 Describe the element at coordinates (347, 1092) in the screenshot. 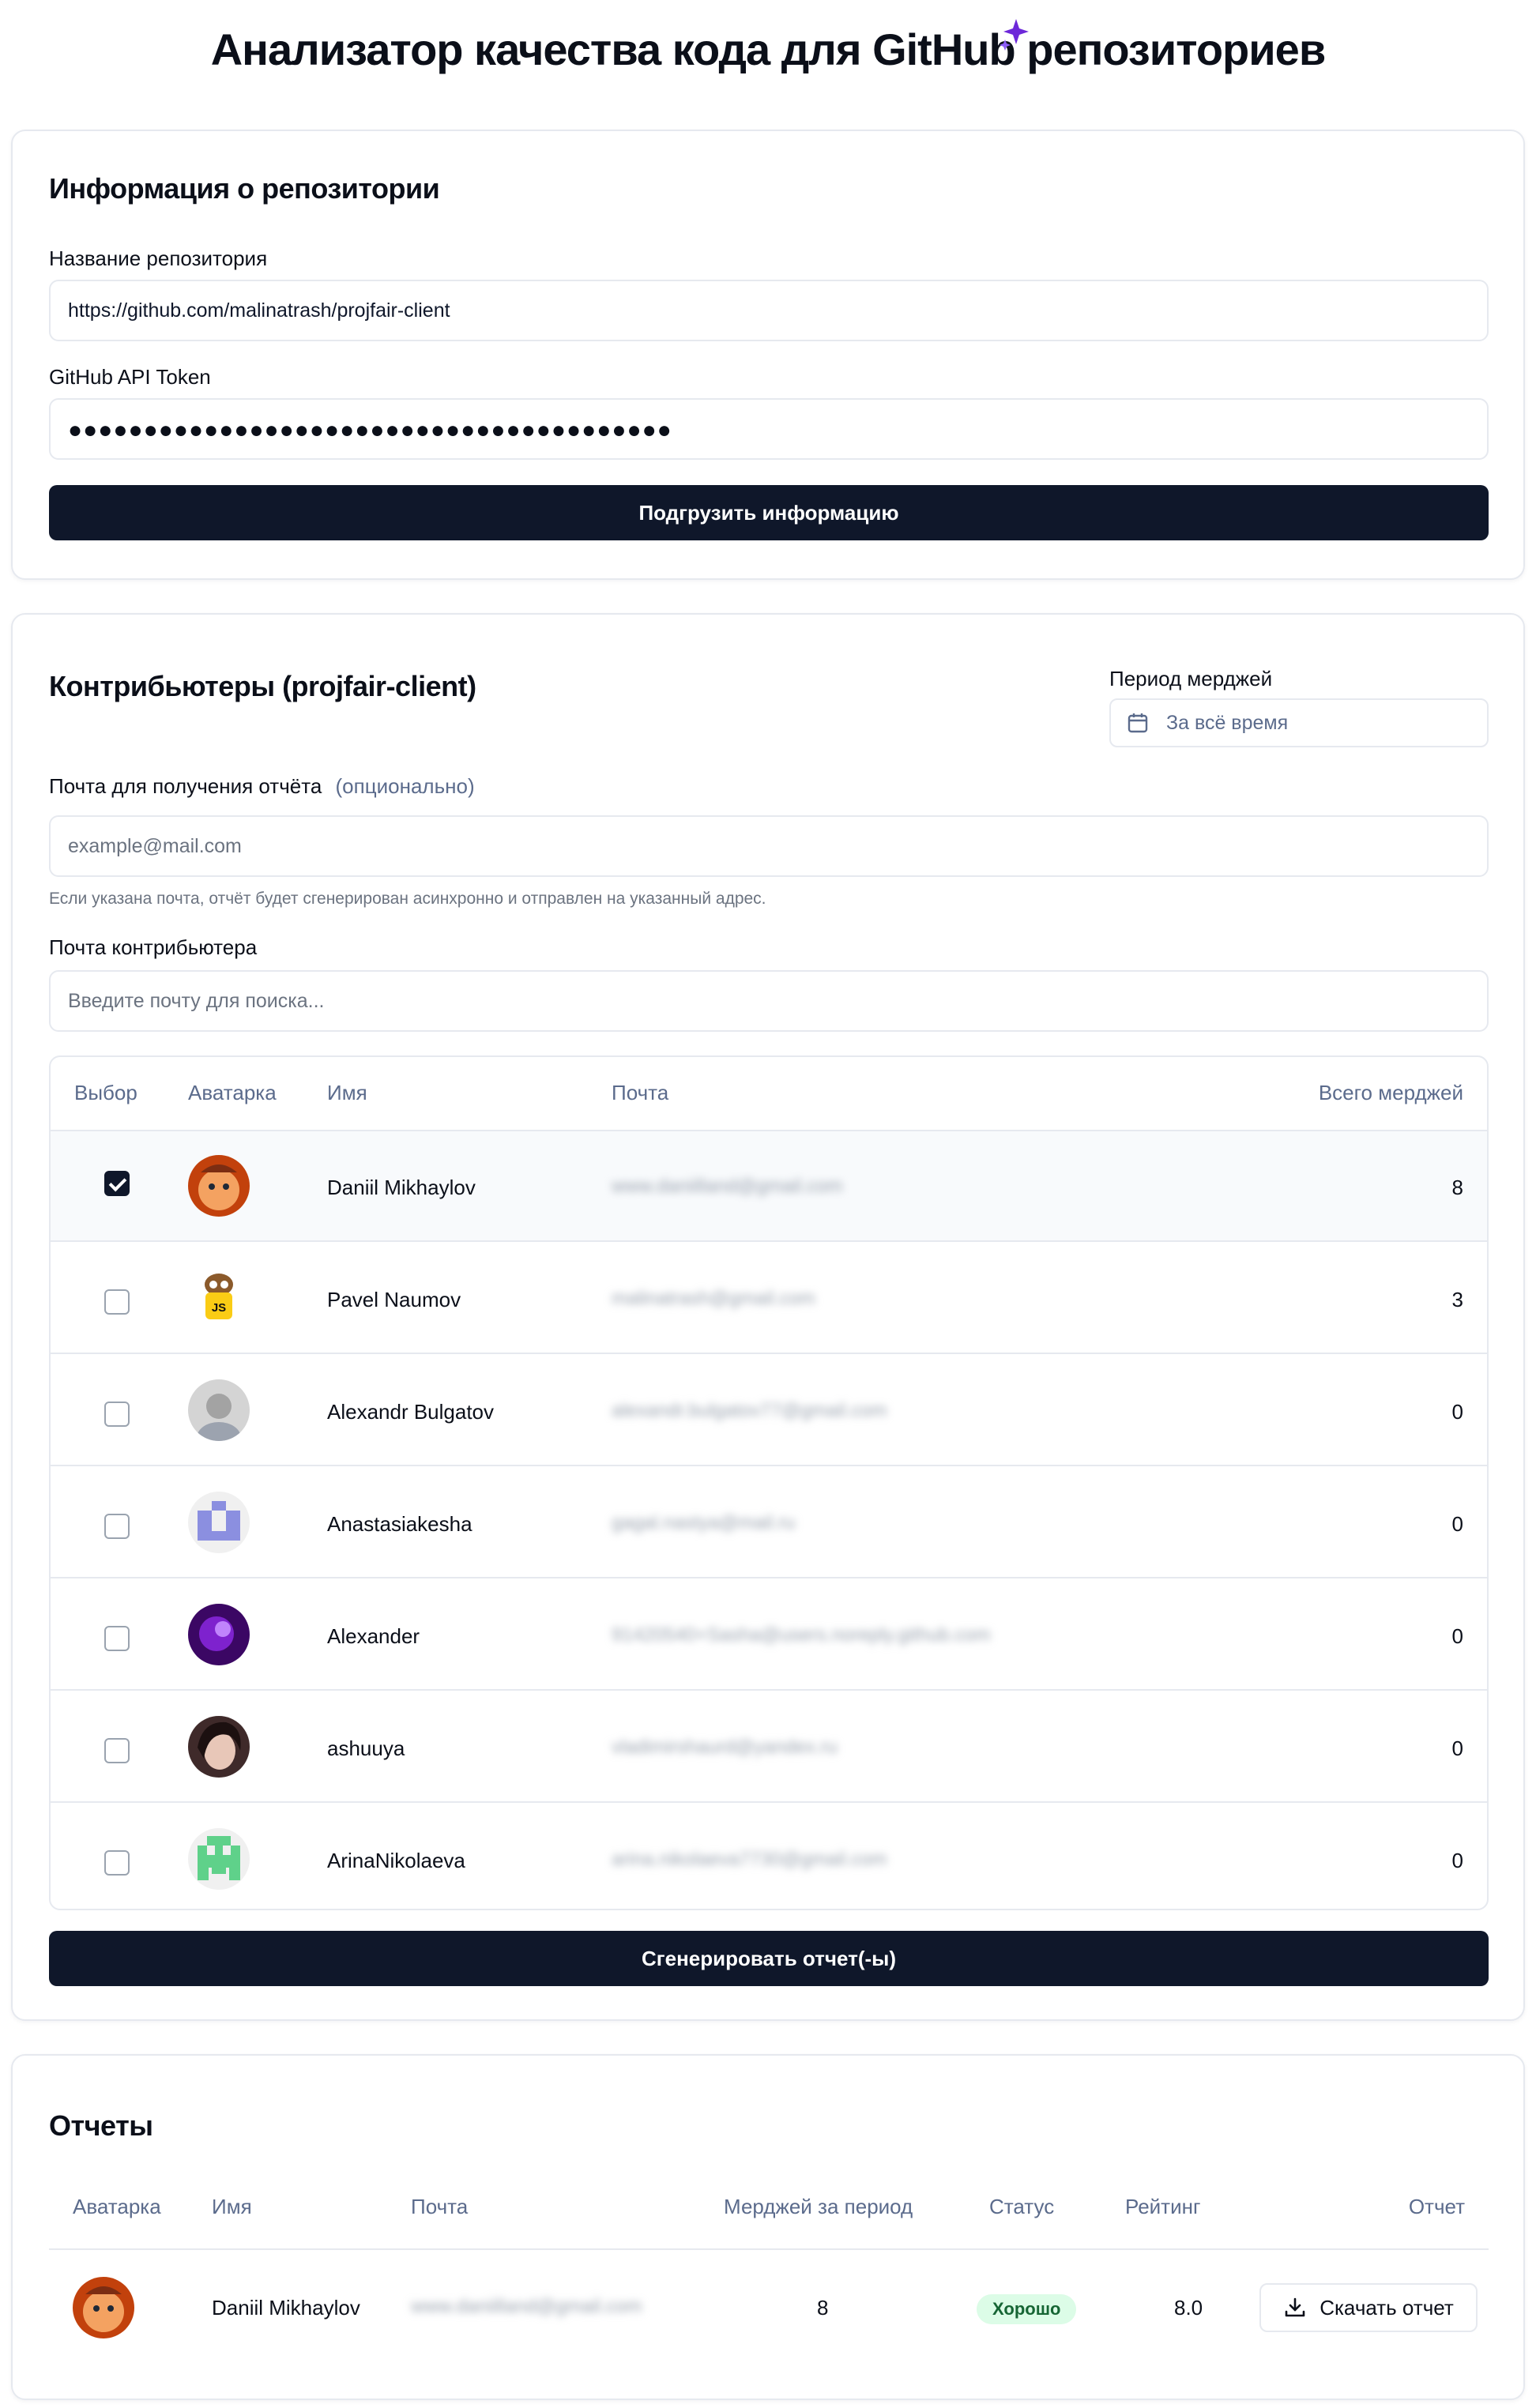

I see `col-name: Имя` at that location.